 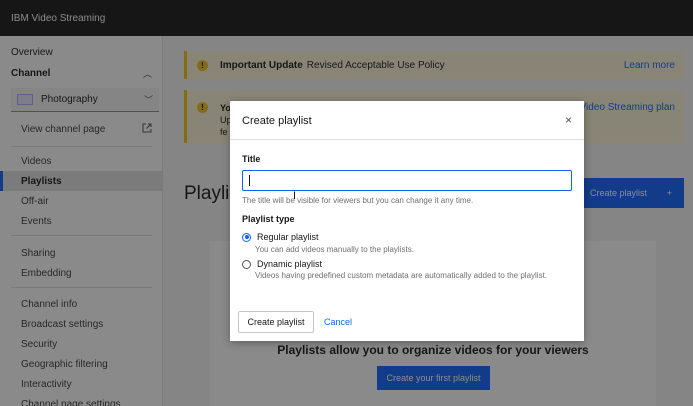 I want to click on title-field-label: Title, so click(x=251, y=159).